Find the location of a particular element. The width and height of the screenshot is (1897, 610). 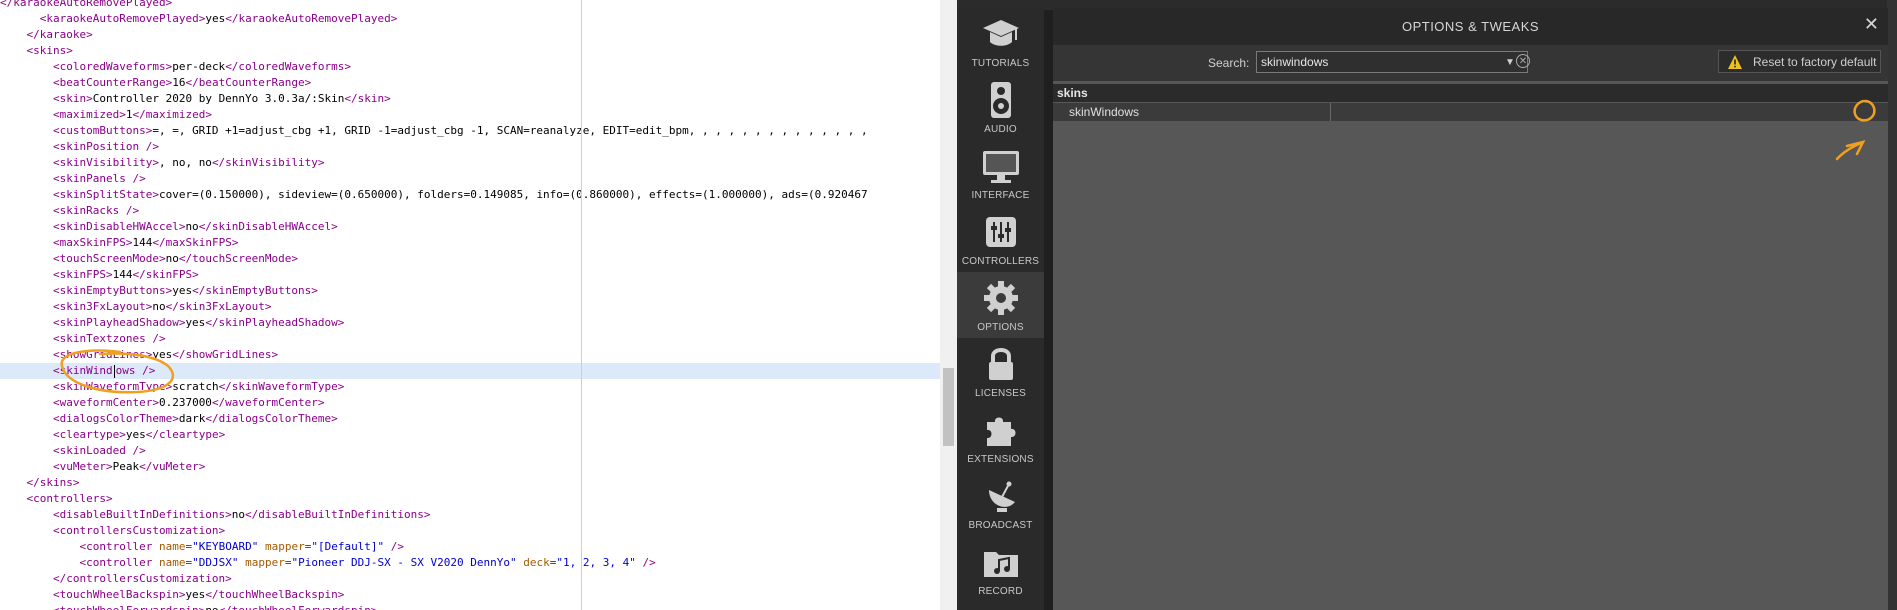

code-line: </skins> is located at coordinates (470, 483).